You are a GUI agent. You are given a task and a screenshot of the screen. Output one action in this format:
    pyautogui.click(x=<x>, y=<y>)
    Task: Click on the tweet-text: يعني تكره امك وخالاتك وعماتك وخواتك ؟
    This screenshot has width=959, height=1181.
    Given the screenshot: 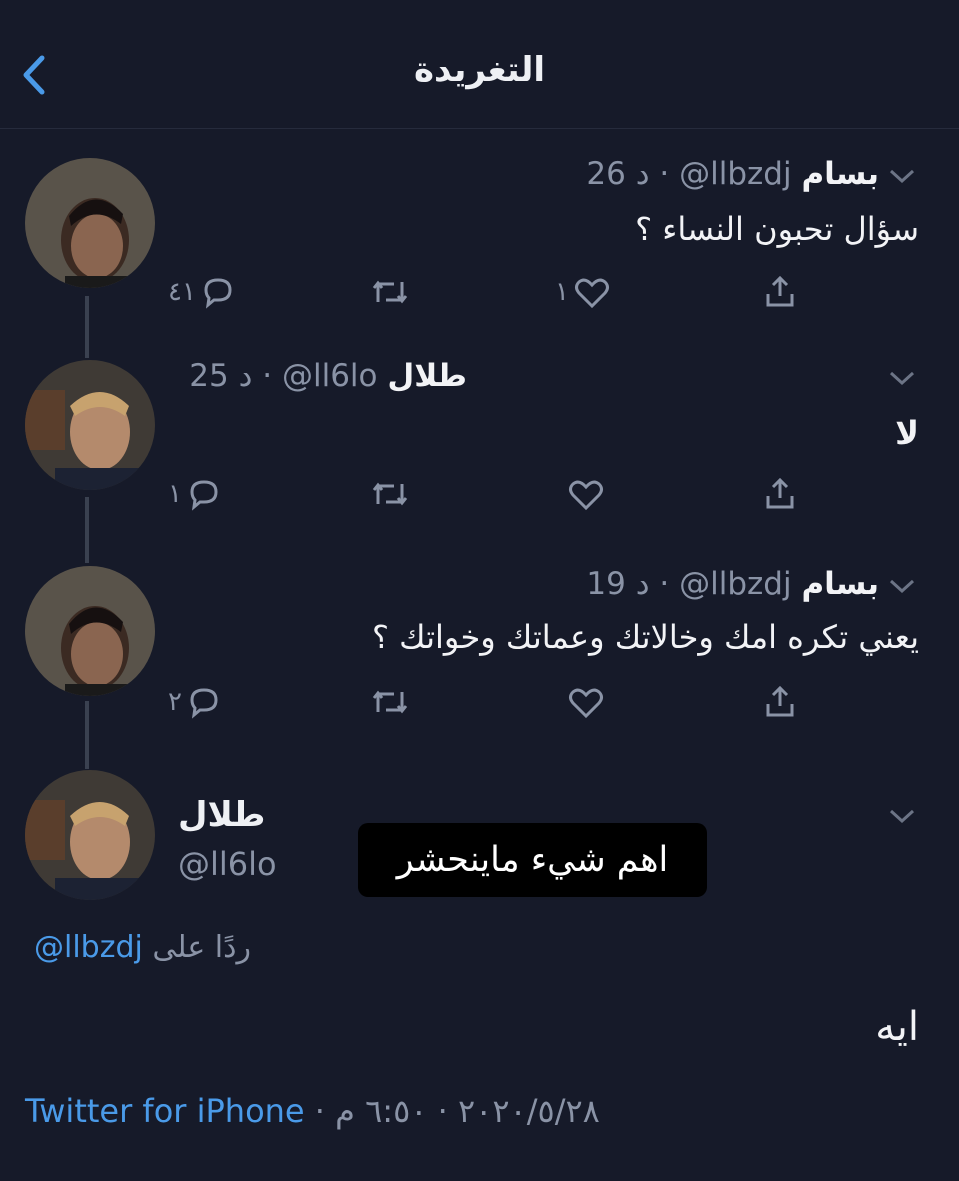 What is the action you would take?
    pyautogui.click(x=645, y=637)
    